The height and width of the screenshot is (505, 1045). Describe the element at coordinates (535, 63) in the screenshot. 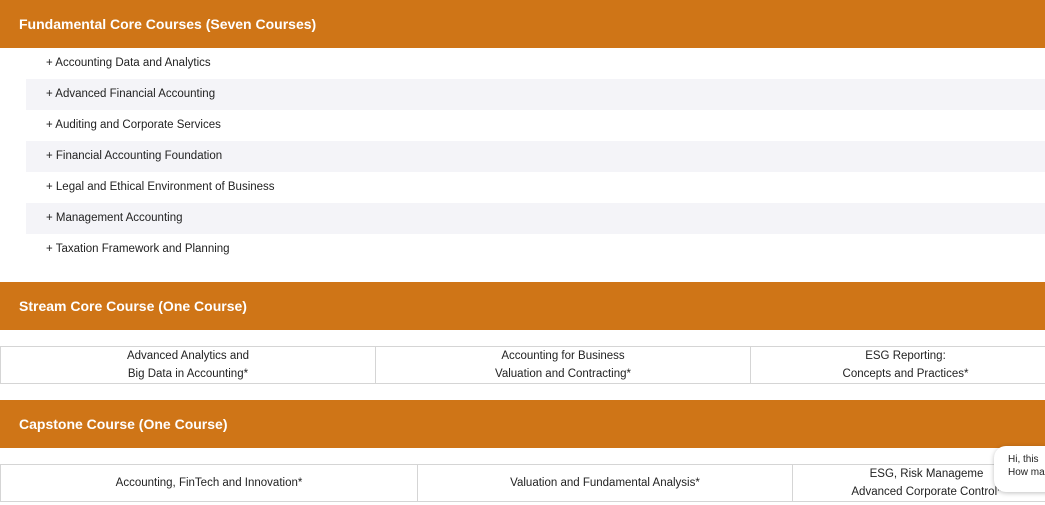

I see `course-item-accounting-data: + Accounting Data and Analytics` at that location.